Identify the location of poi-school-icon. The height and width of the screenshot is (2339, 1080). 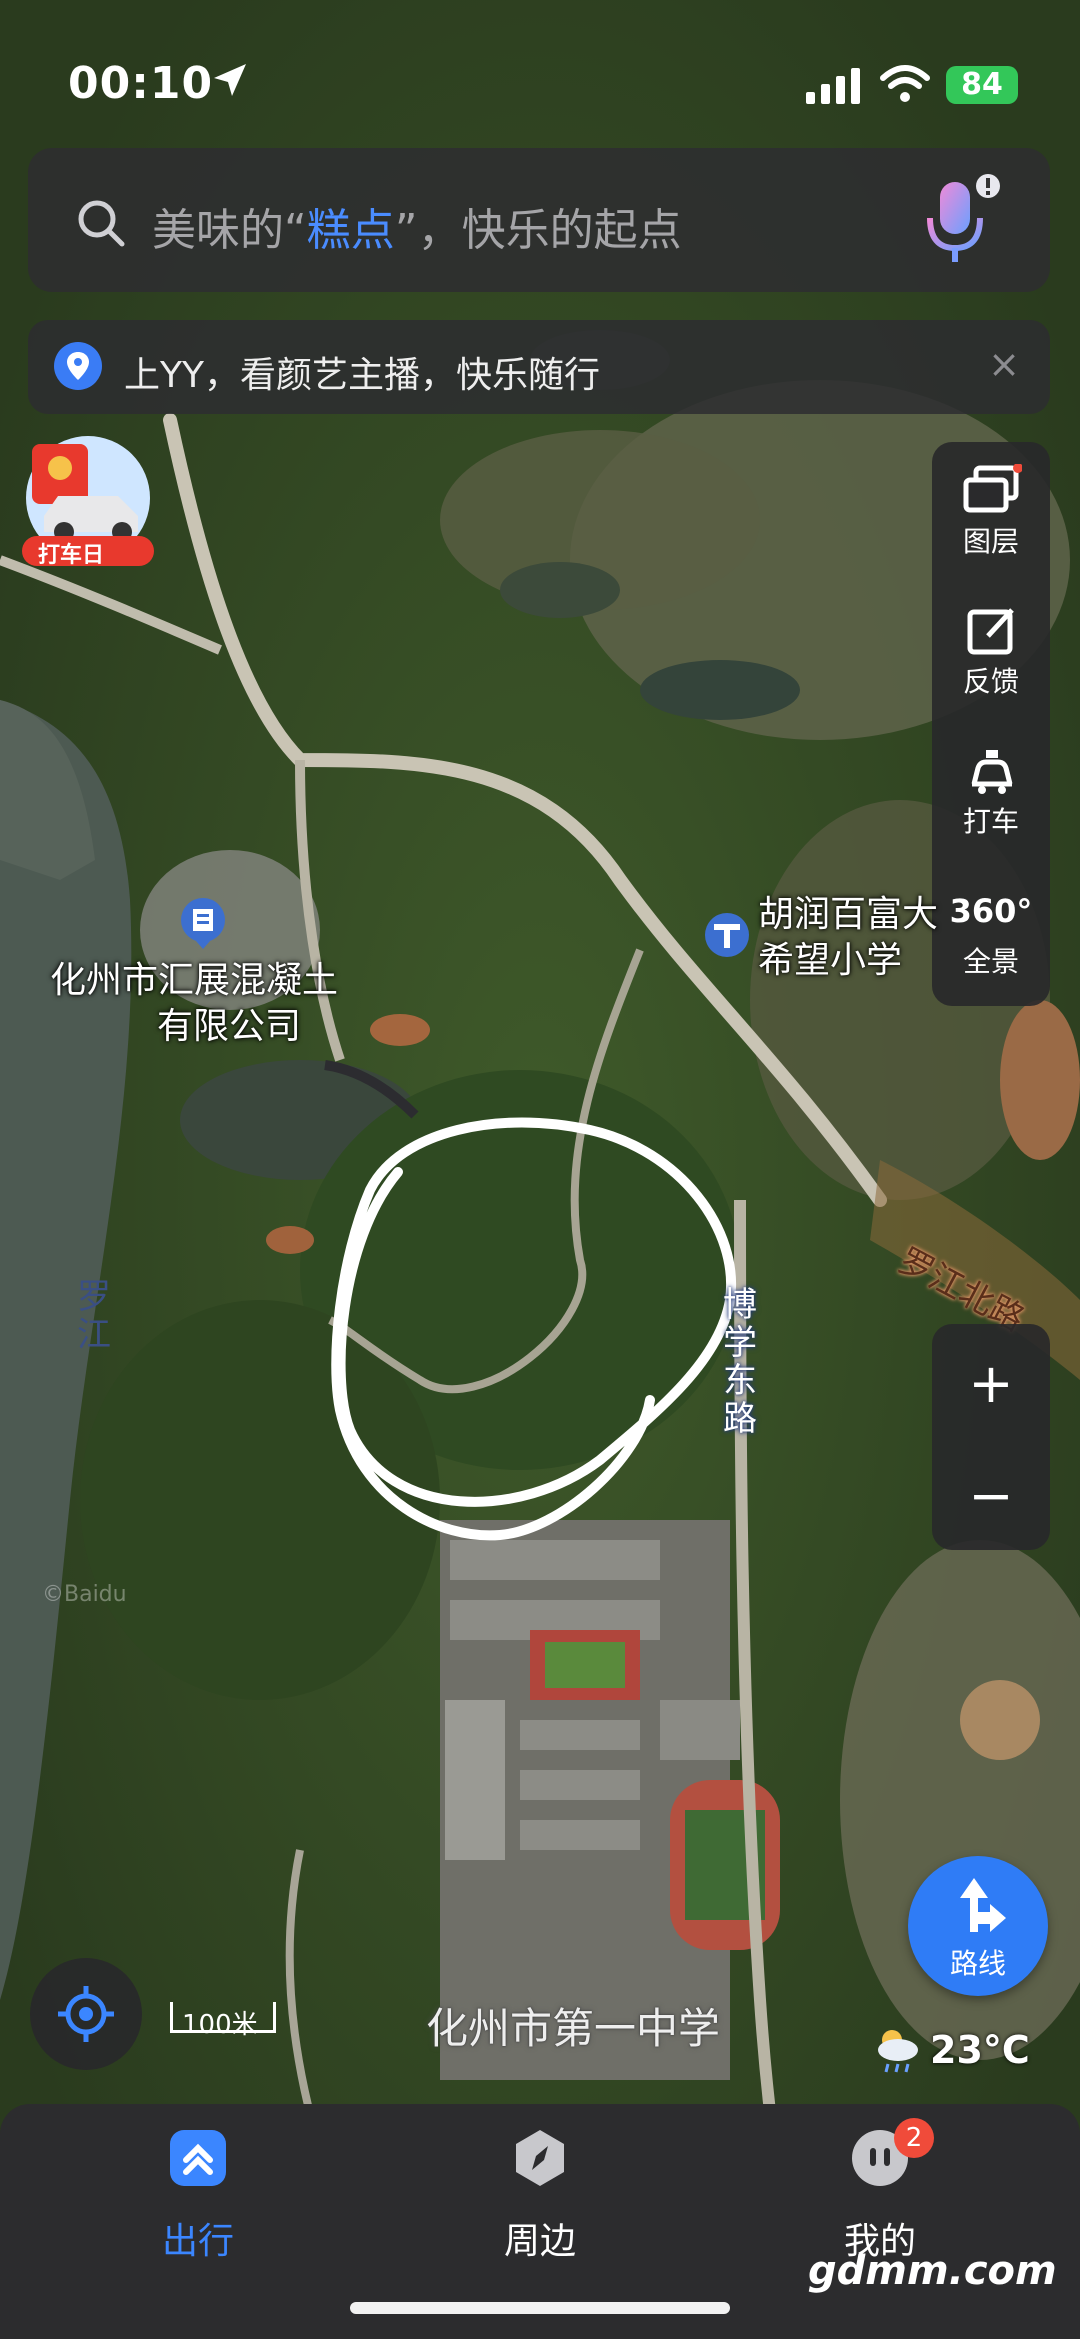
(727, 938).